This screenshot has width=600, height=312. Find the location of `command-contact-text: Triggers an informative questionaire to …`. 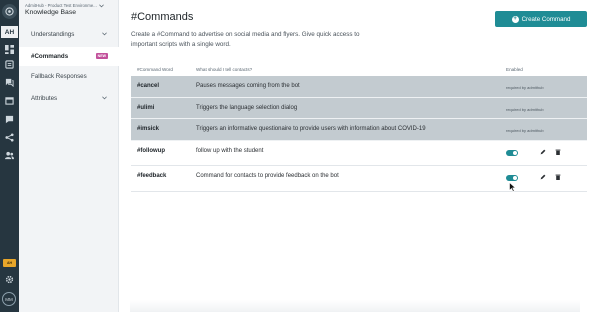

command-contact-text: Triggers an informative questionaire to … is located at coordinates (311, 129).